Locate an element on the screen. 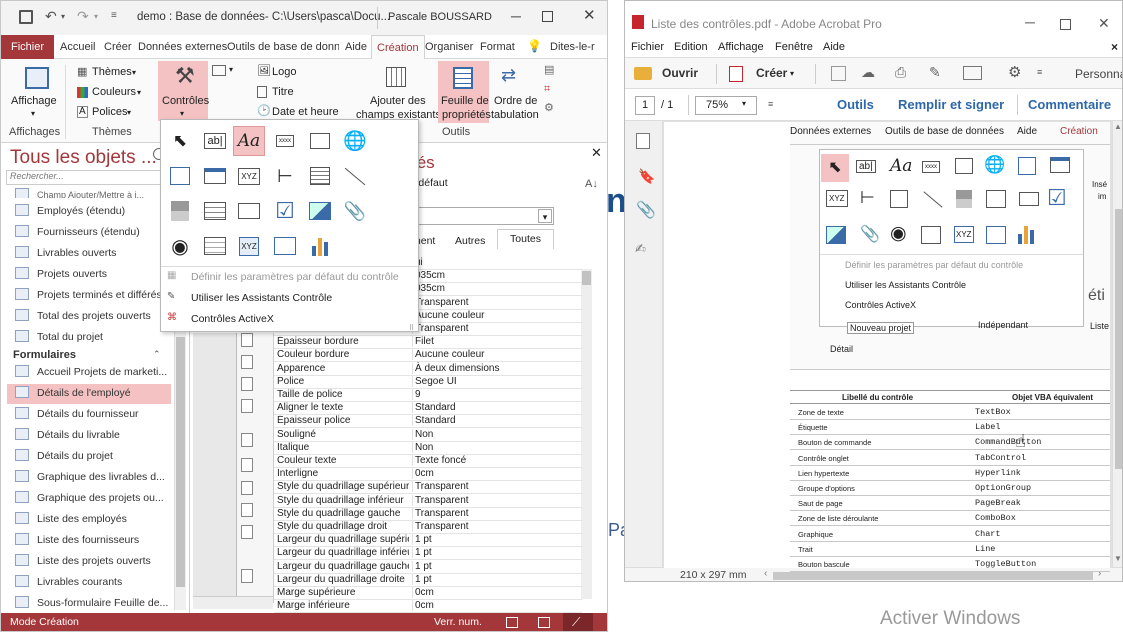 The height and width of the screenshot is (632, 1123). menu-fenetre: Fenêtre is located at coordinates (794, 47).